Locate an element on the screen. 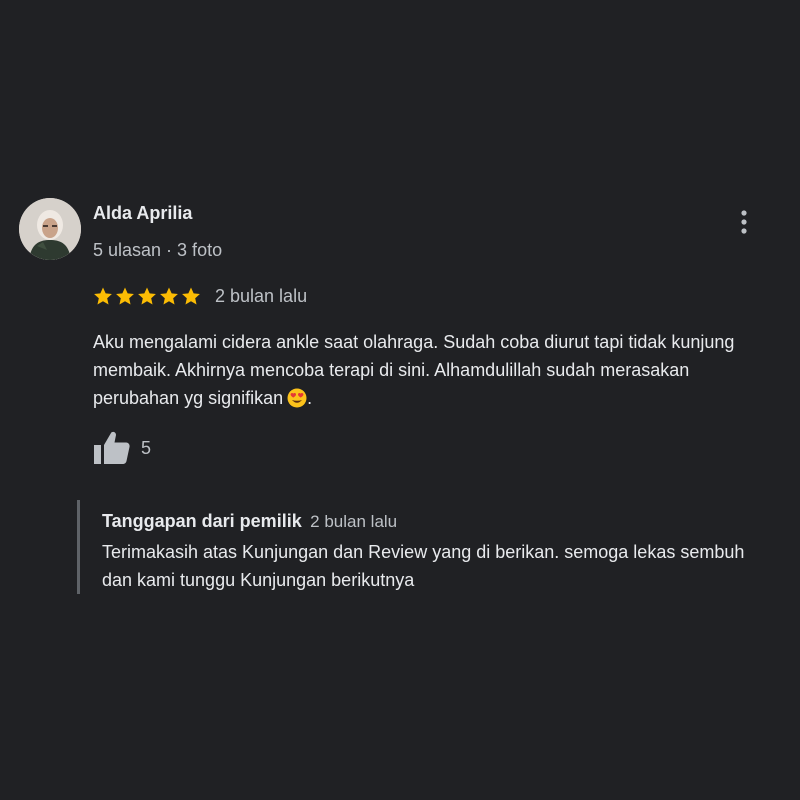 The image size is (800, 800). owner-response-date: 2 bulan lalu is located at coordinates (354, 521).